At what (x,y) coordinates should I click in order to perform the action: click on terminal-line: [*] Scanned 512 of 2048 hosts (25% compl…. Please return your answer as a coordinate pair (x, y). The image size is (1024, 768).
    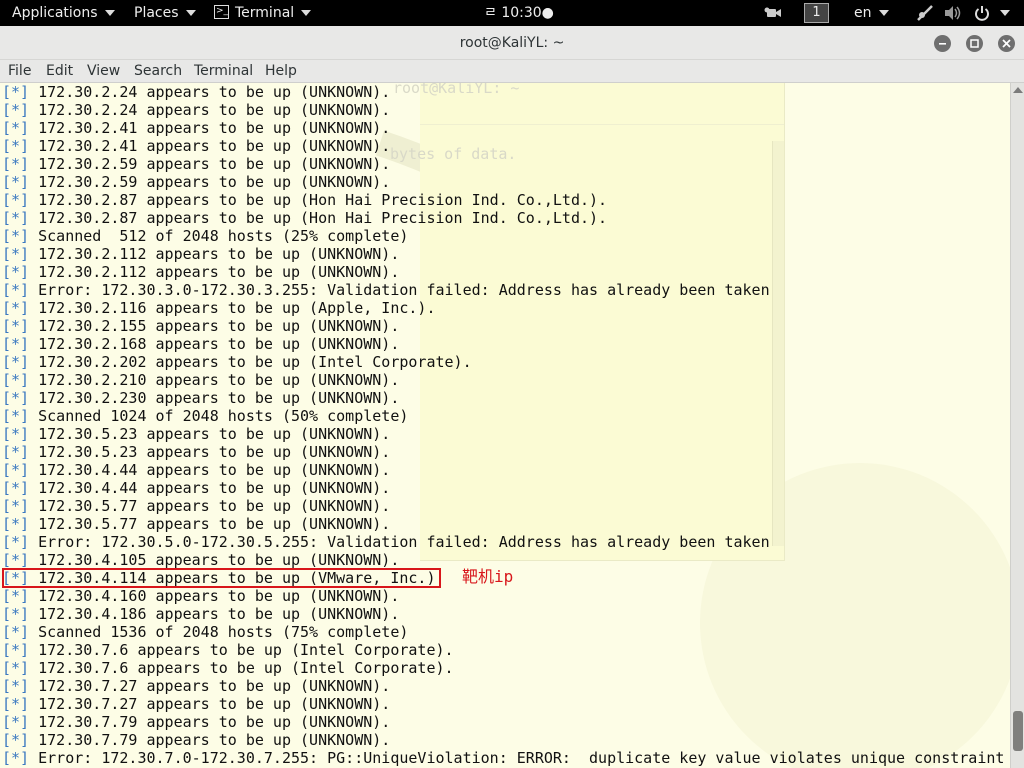
    Looking at the image, I should click on (503, 236).